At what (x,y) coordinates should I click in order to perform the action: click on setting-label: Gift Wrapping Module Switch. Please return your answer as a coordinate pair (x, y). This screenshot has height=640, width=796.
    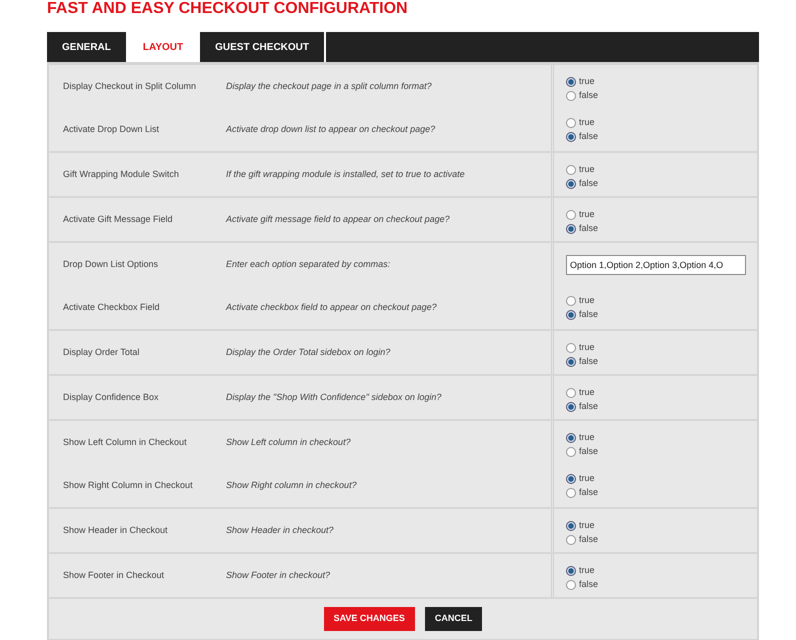
    Looking at the image, I should click on (121, 174).